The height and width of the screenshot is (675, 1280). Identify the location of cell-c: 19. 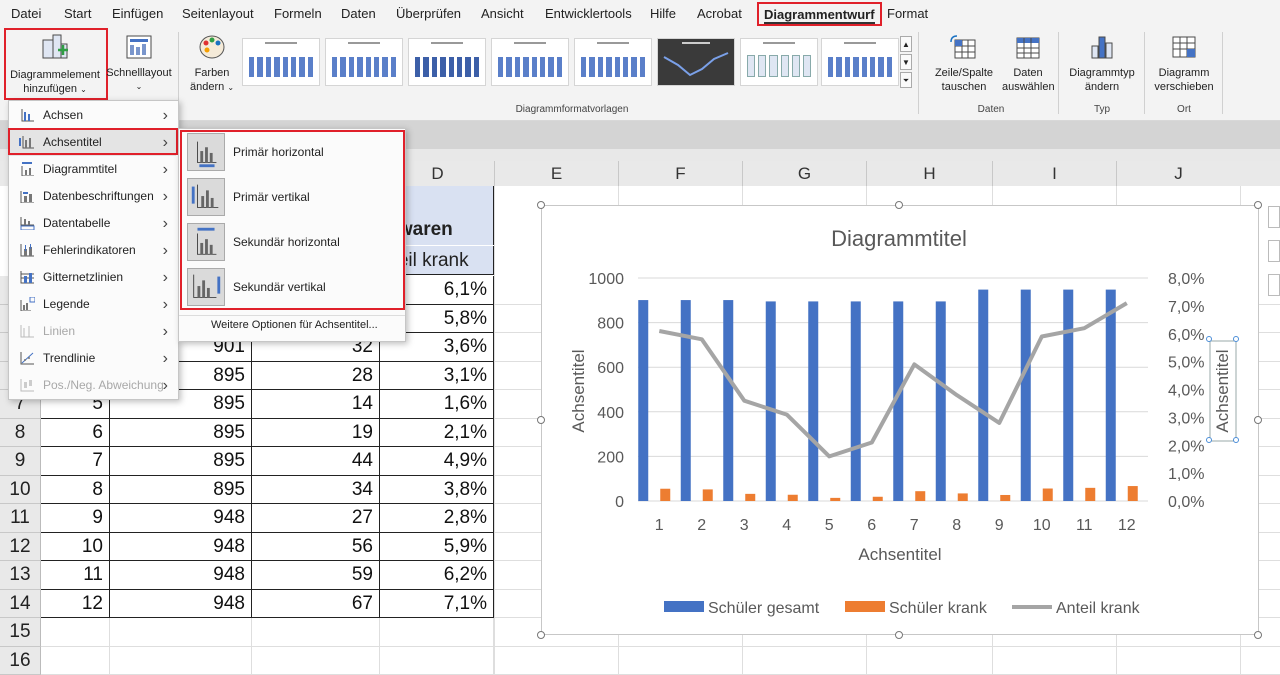
(316, 433).